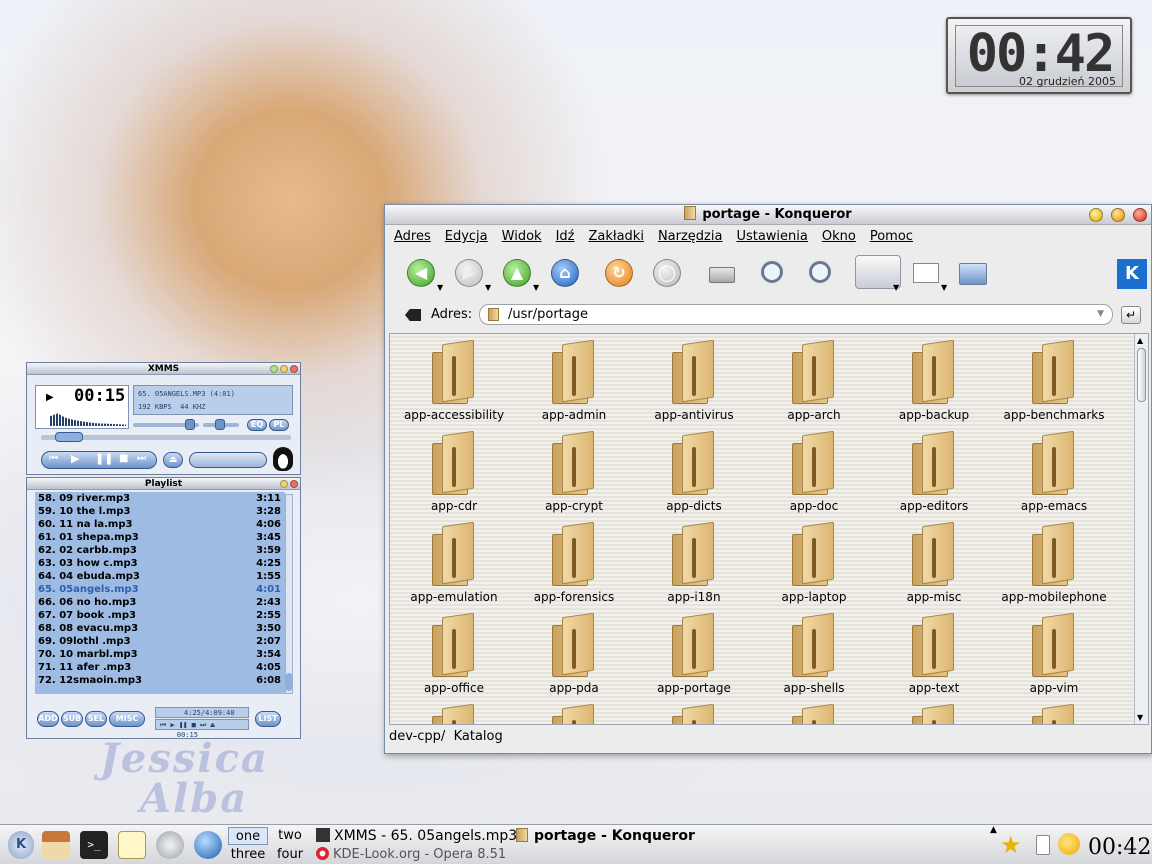 Image resolution: width=1152 pixels, height=864 pixels. Describe the element at coordinates (1054, 474) in the screenshot. I see `folder-item: app-emacs` at that location.